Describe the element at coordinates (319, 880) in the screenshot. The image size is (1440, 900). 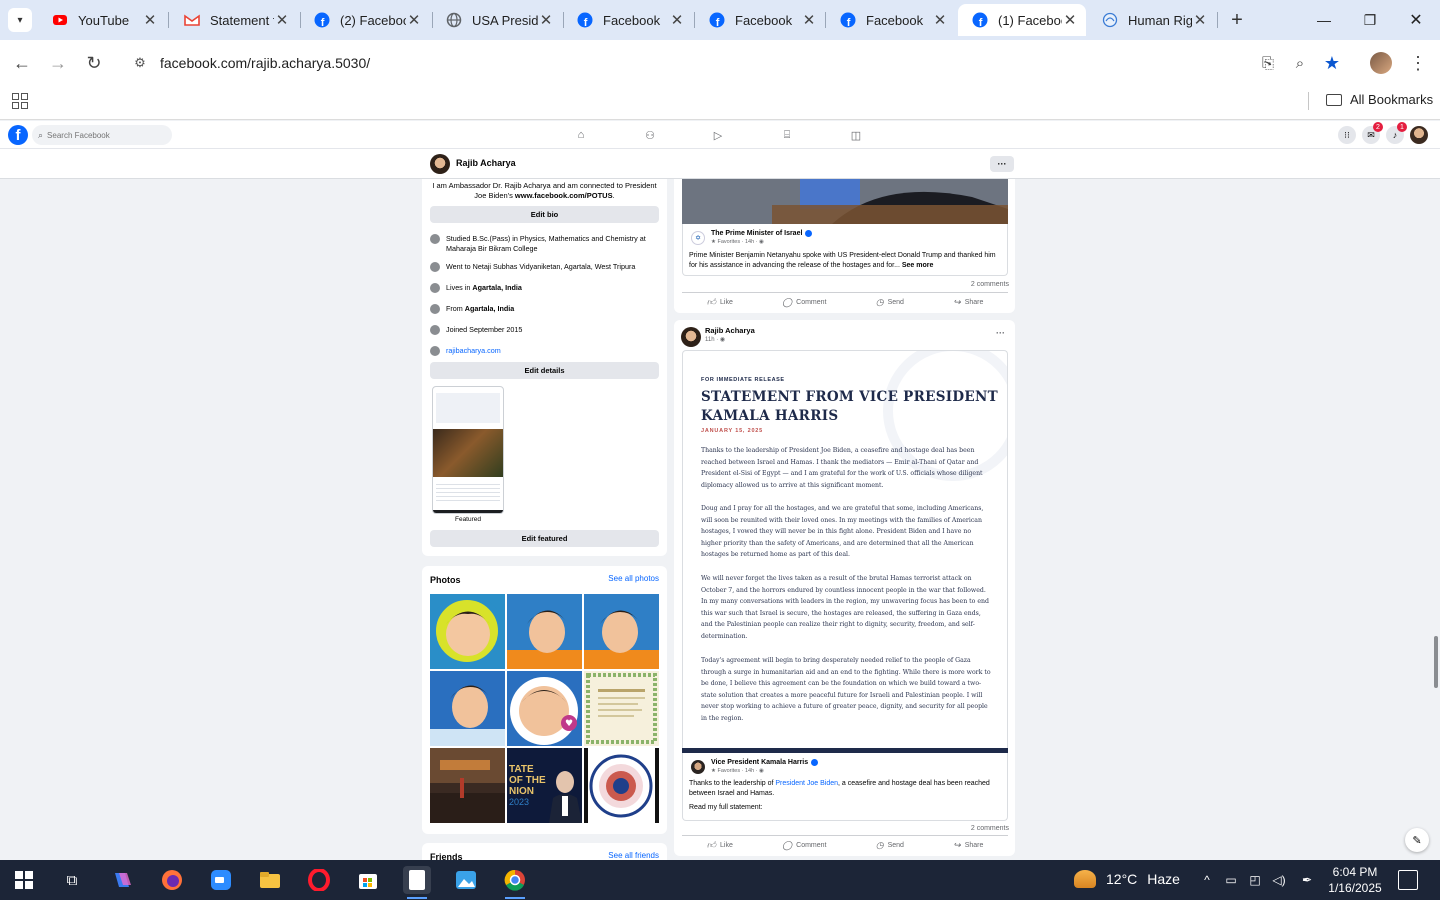
I see `opera-icon` at that location.